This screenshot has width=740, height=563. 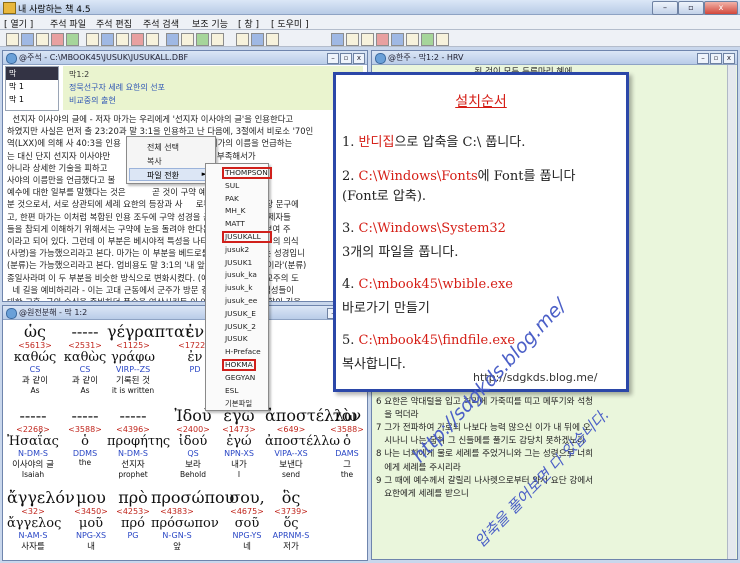 What do you see at coordinates (241, 274) in the screenshot?
I see `submenu-item: jusuk_ka` at bounding box center [241, 274].